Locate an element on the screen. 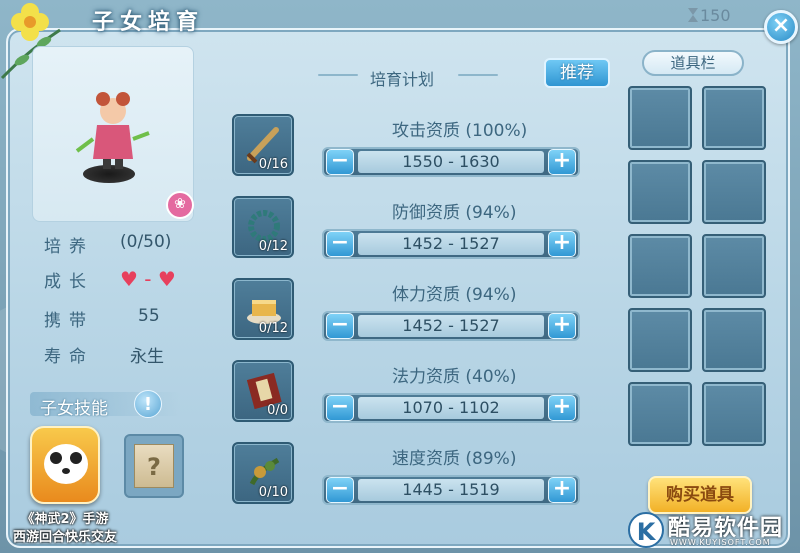 Image resolution: width=800 pixels, height=553 pixels. attr-title-magic: 法力资质 (40%) is located at coordinates (472, 374).